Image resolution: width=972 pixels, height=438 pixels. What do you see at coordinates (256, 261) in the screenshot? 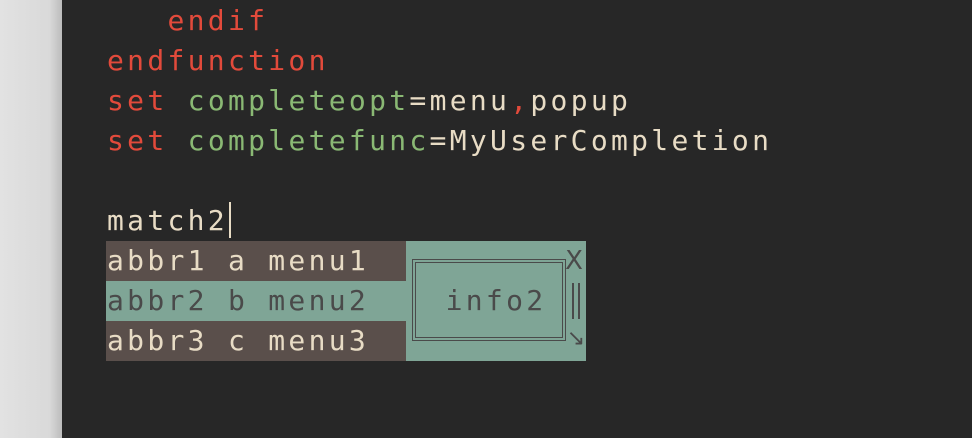
I see `completion-item: abbr1 a menu1` at bounding box center [256, 261].